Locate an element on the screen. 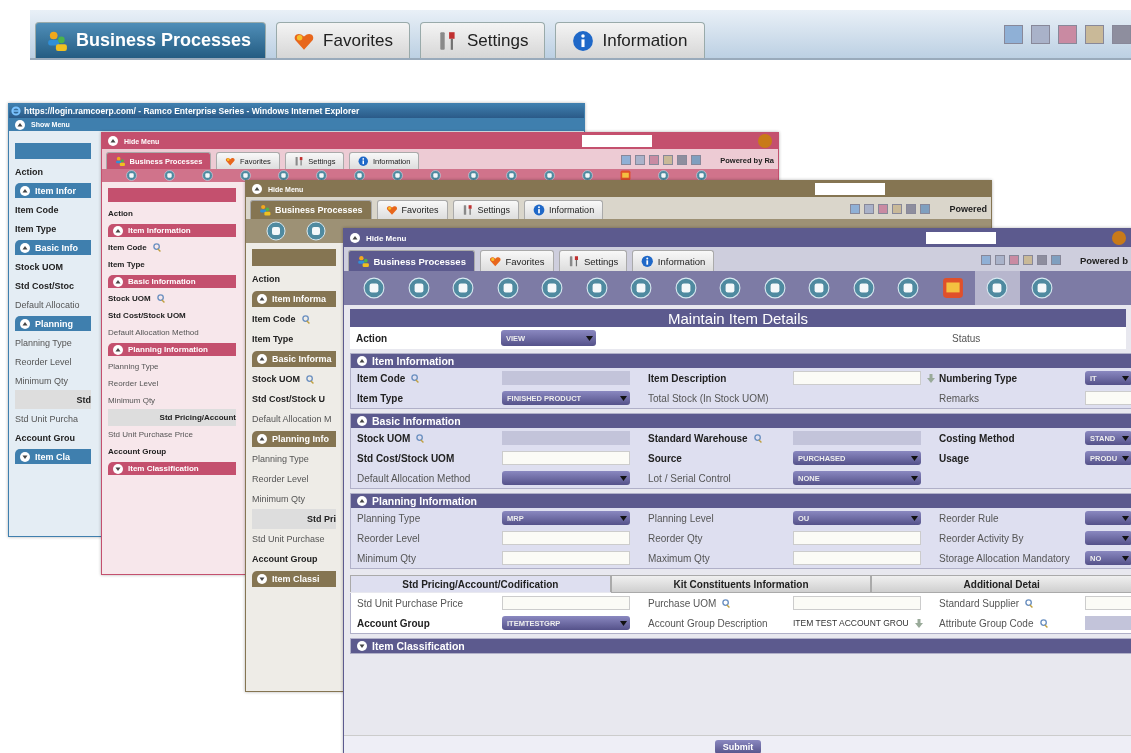 The width and height of the screenshot is (1131, 753). small-arrow-icon is located at coordinates (931, 378).